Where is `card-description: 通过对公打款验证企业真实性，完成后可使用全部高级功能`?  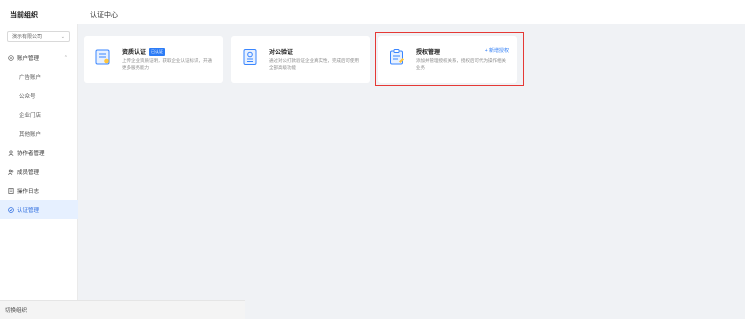
card-description: 通过对公打款验证企业真实性，完成后可使用全部高级功能 is located at coordinates (314, 64).